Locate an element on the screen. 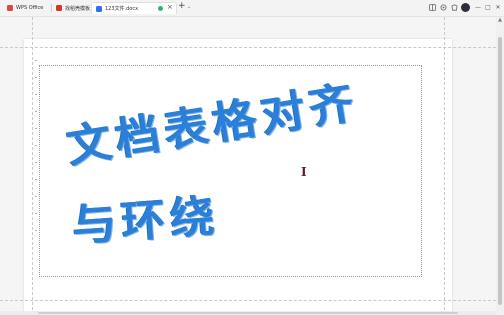 The width and height of the screenshot is (504, 315). vertical-scrollbar: ▲ is located at coordinates (500, 166).